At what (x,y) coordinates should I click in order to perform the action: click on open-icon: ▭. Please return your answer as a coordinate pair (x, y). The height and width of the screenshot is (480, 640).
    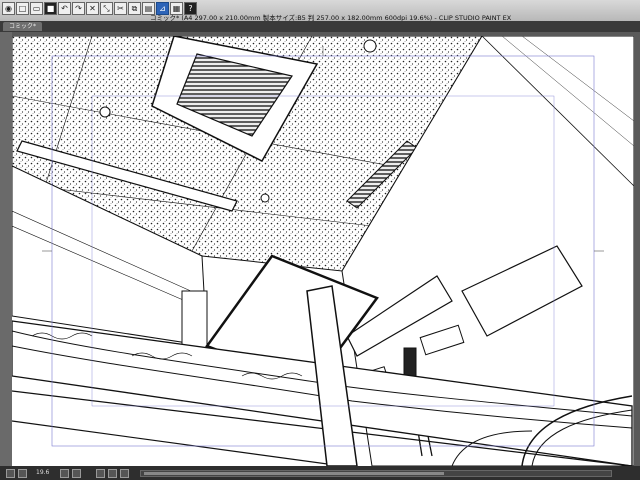
    Looking at the image, I should click on (36, 8).